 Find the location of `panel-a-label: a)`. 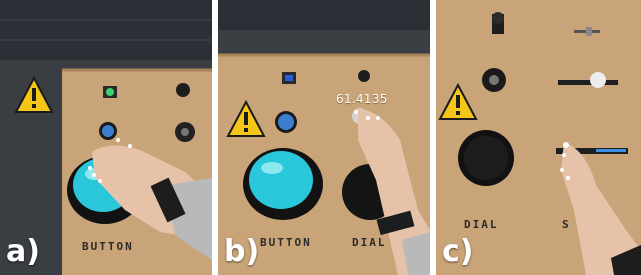

panel-a-label: a) is located at coordinates (23, 251).